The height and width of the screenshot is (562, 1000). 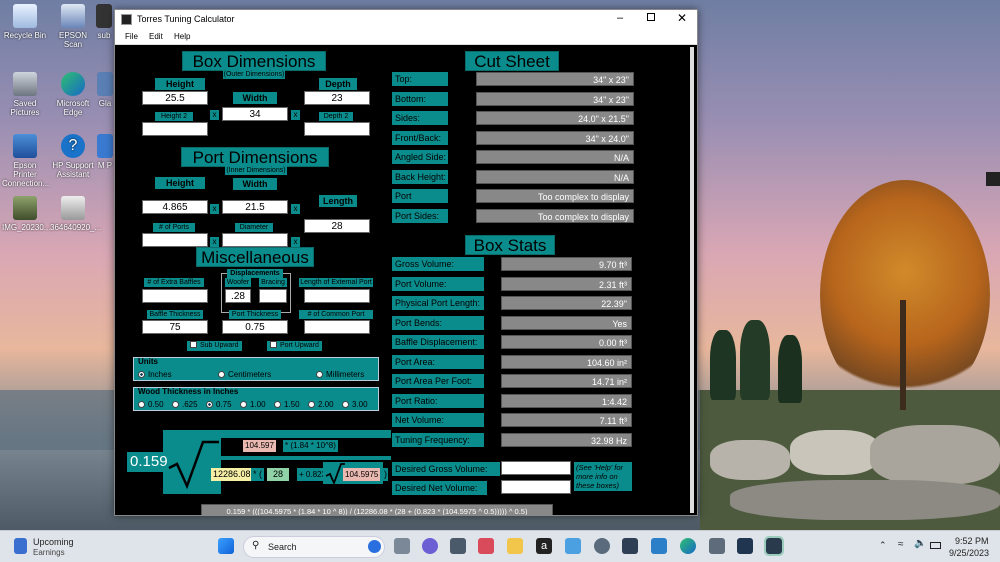 What do you see at coordinates (255, 98) in the screenshot?
I see `box-width-label: Width` at bounding box center [255, 98].